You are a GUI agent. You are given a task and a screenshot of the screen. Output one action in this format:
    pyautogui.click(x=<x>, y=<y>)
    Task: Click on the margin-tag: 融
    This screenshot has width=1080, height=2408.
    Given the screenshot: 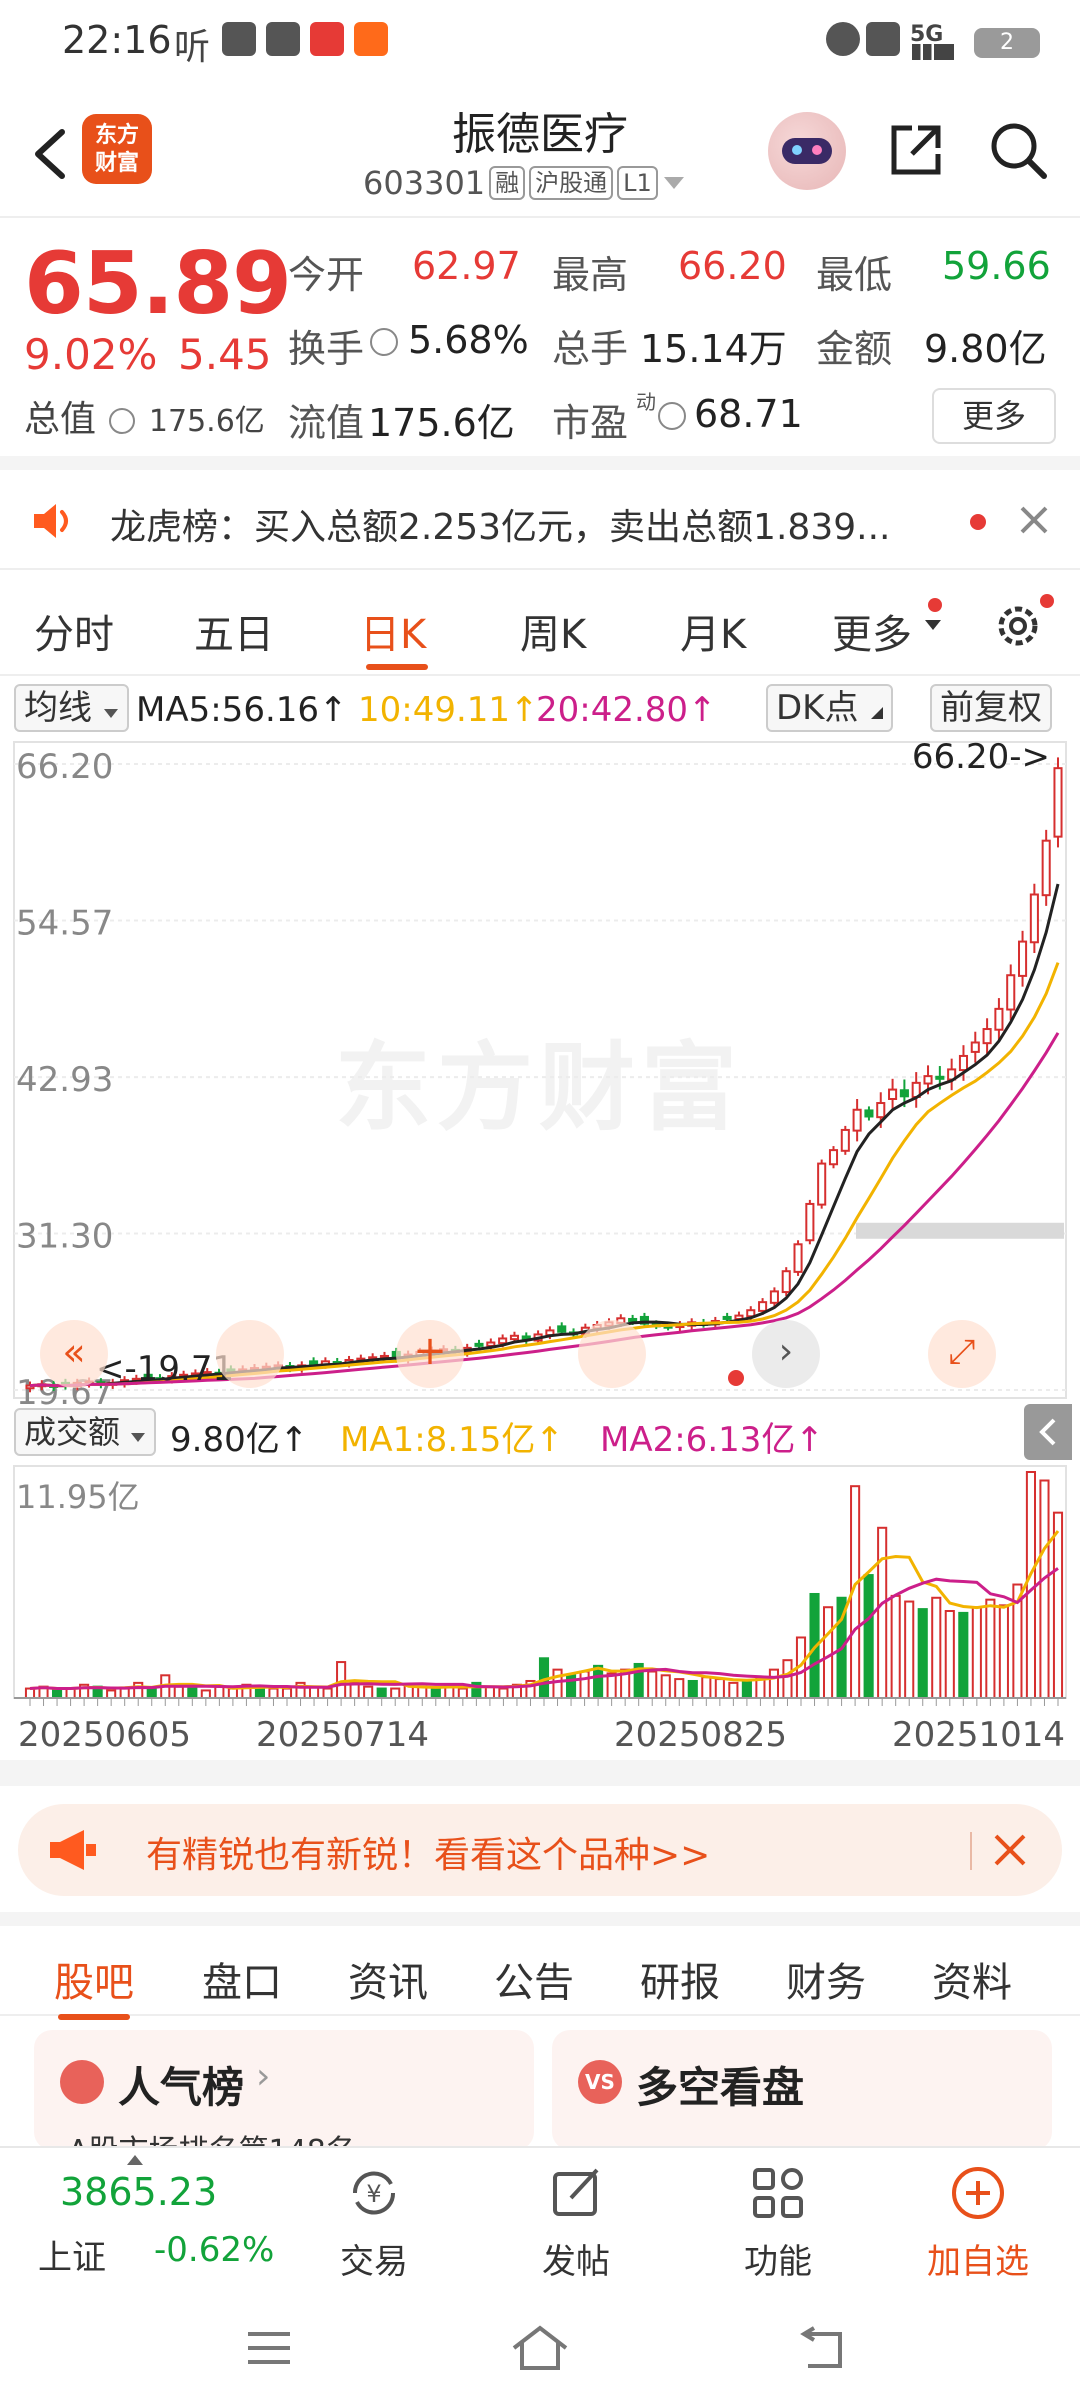 What is the action you would take?
    pyautogui.click(x=507, y=183)
    